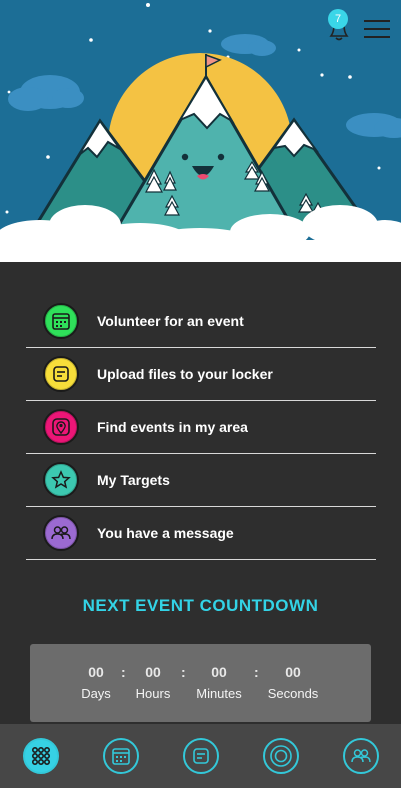 Image resolution: width=401 pixels, height=788 pixels. Describe the element at coordinates (185, 374) in the screenshot. I see `menu-item-label: Upload files to your locker` at that location.